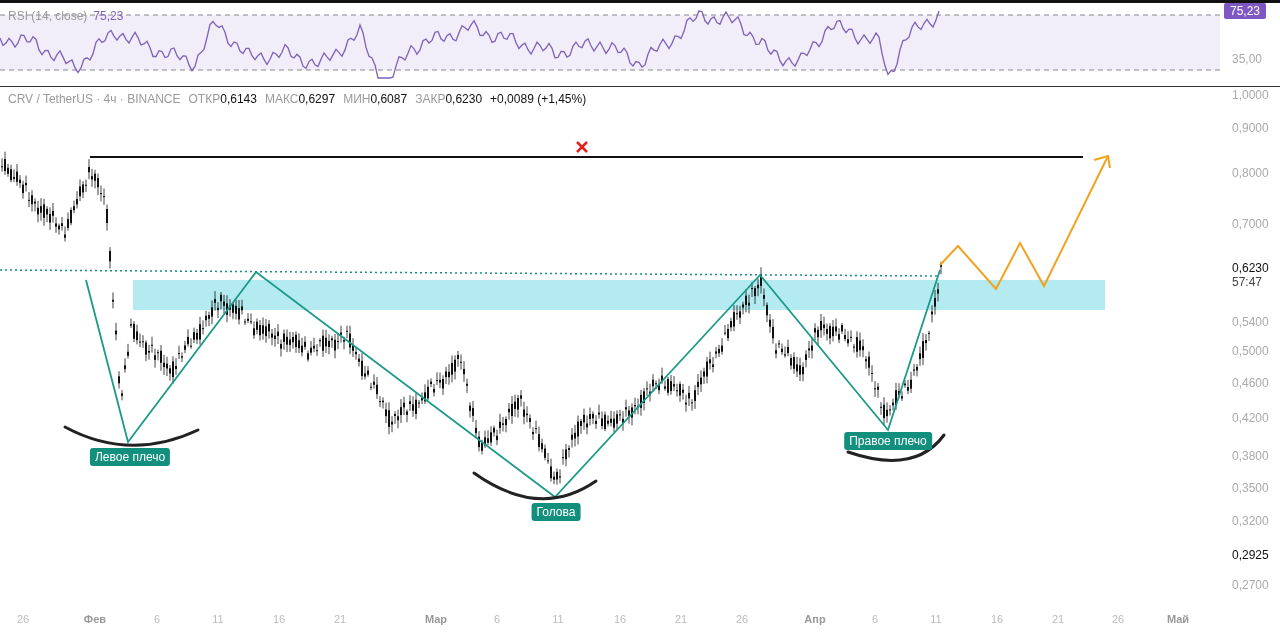  Describe the element at coordinates (94, 98) in the screenshot. I see `symbol-label: CRV / TetherUS · 4ч · BINANCE` at that location.